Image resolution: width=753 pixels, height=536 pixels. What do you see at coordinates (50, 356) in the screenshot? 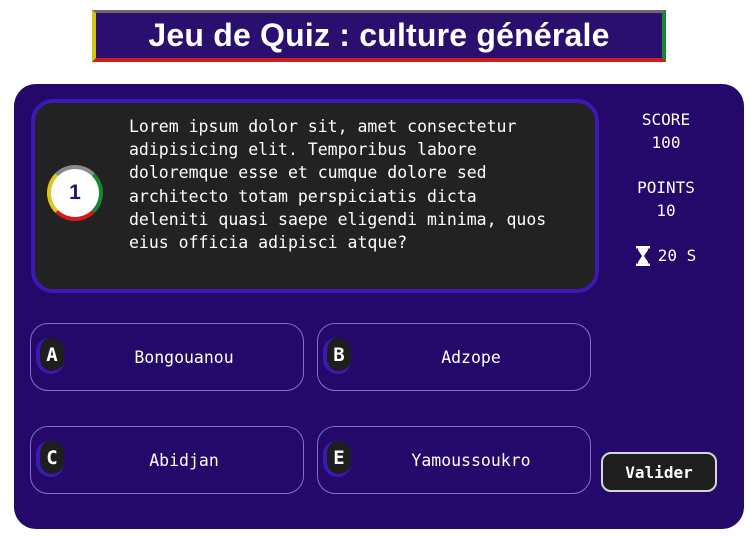
I see `answer-letter: A` at bounding box center [50, 356].